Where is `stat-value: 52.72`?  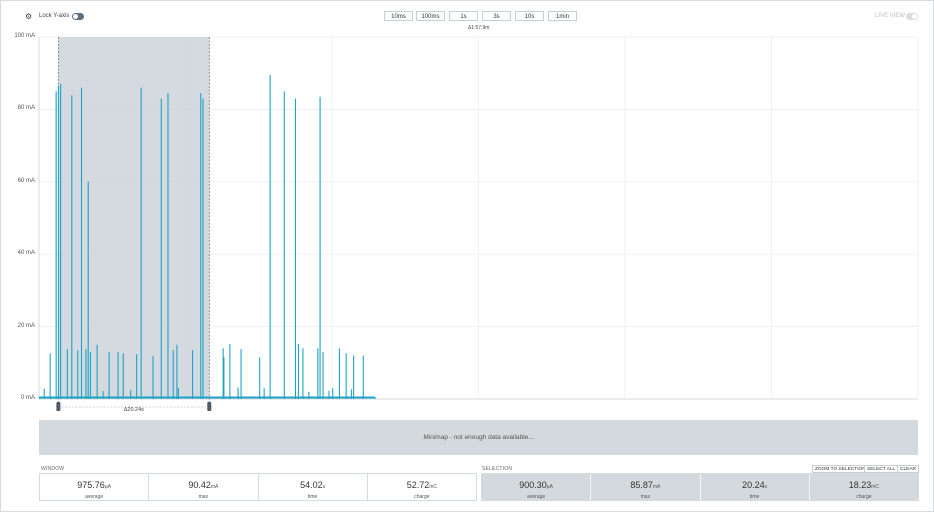
stat-value: 52.72 is located at coordinates (418, 484).